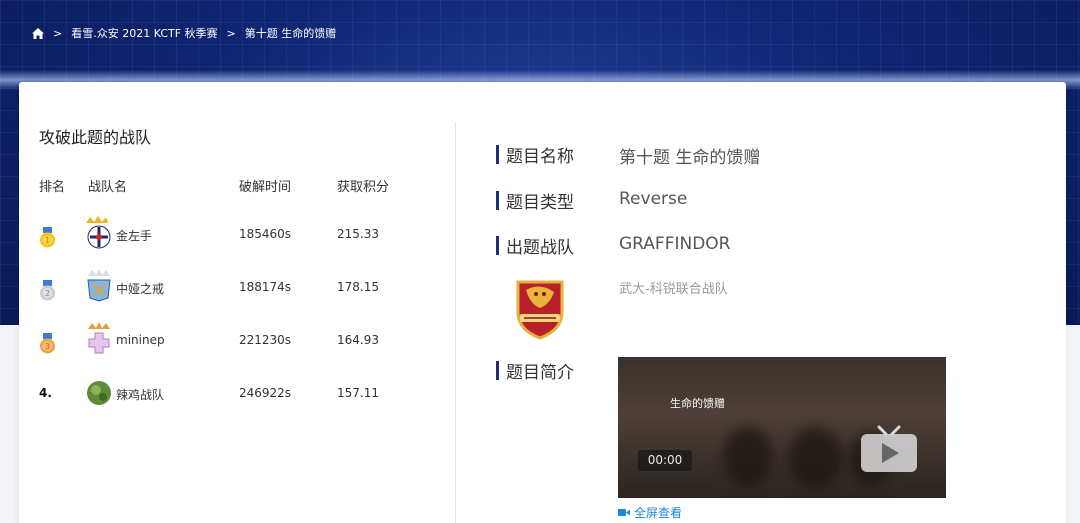 Image resolution: width=1080 pixels, height=523 pixels. I want to click on header-team: 战队名, so click(108, 187).